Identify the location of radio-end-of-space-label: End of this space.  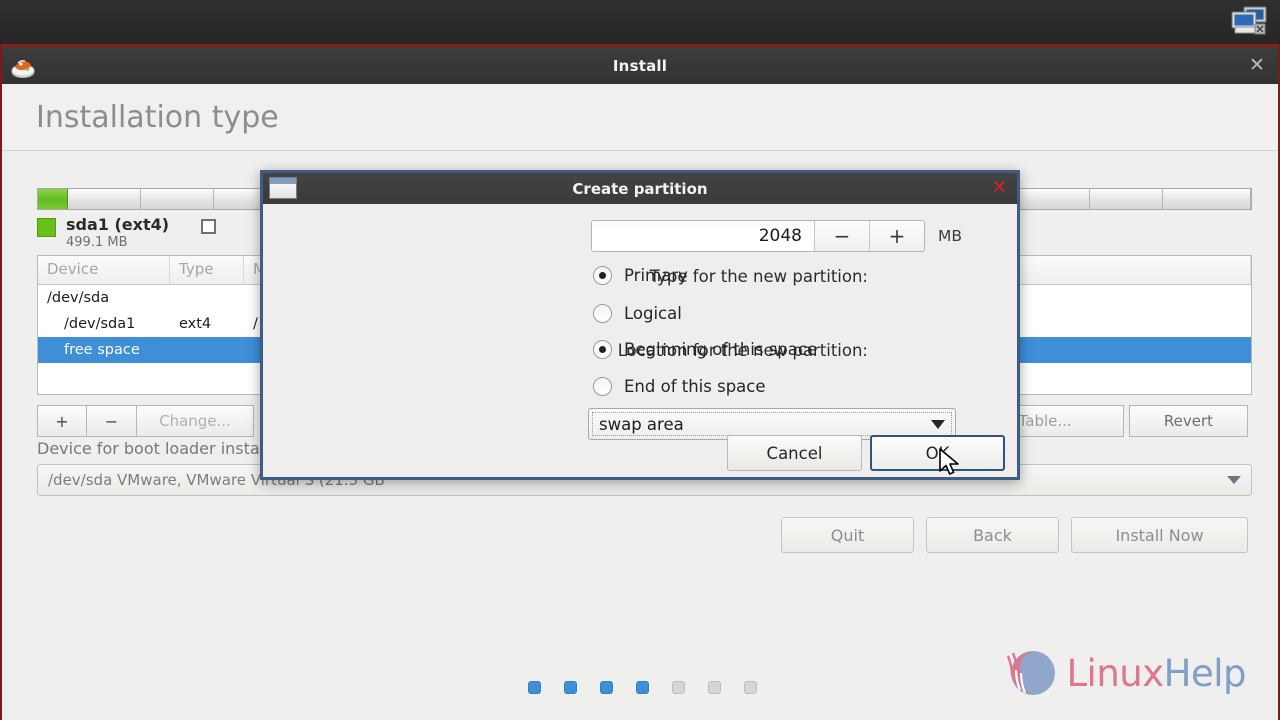
(695, 386).